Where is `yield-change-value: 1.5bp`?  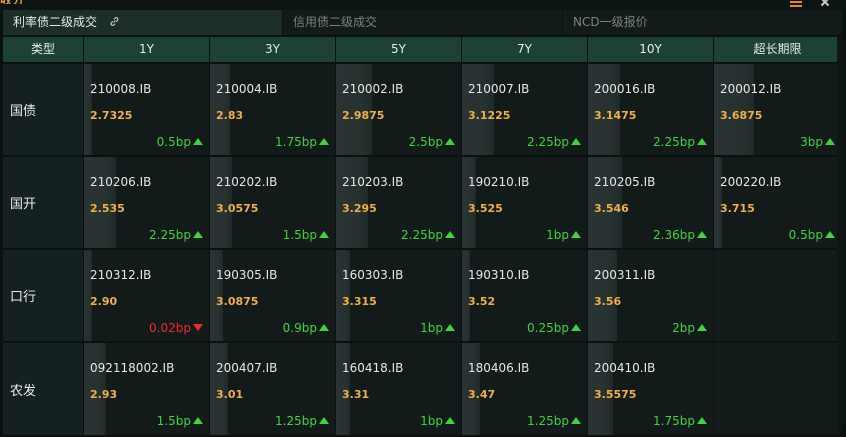 yield-change-value: 1.5bp is located at coordinates (299, 235).